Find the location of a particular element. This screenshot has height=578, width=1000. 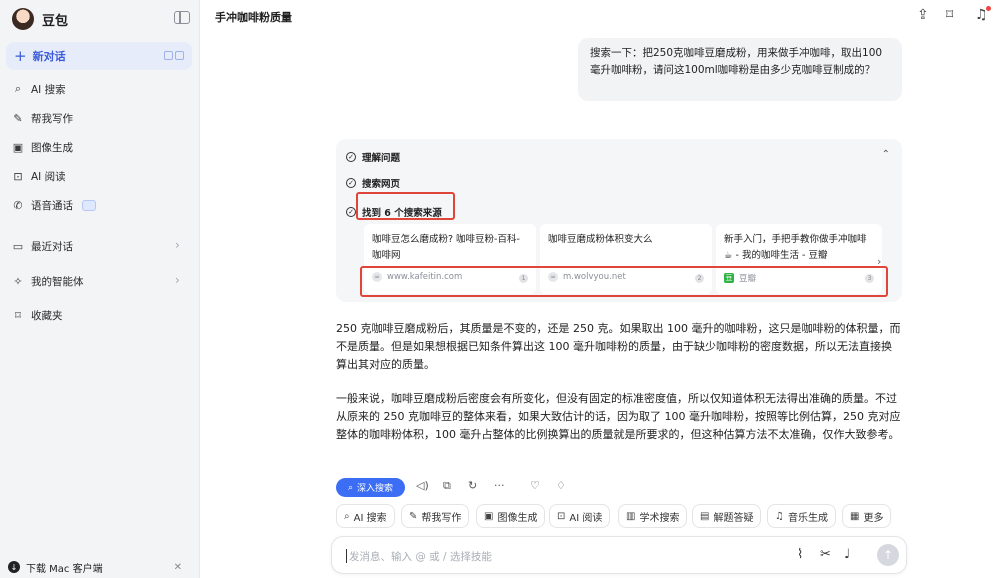

step-understand: ✓ 理解问题 is located at coordinates (373, 157).